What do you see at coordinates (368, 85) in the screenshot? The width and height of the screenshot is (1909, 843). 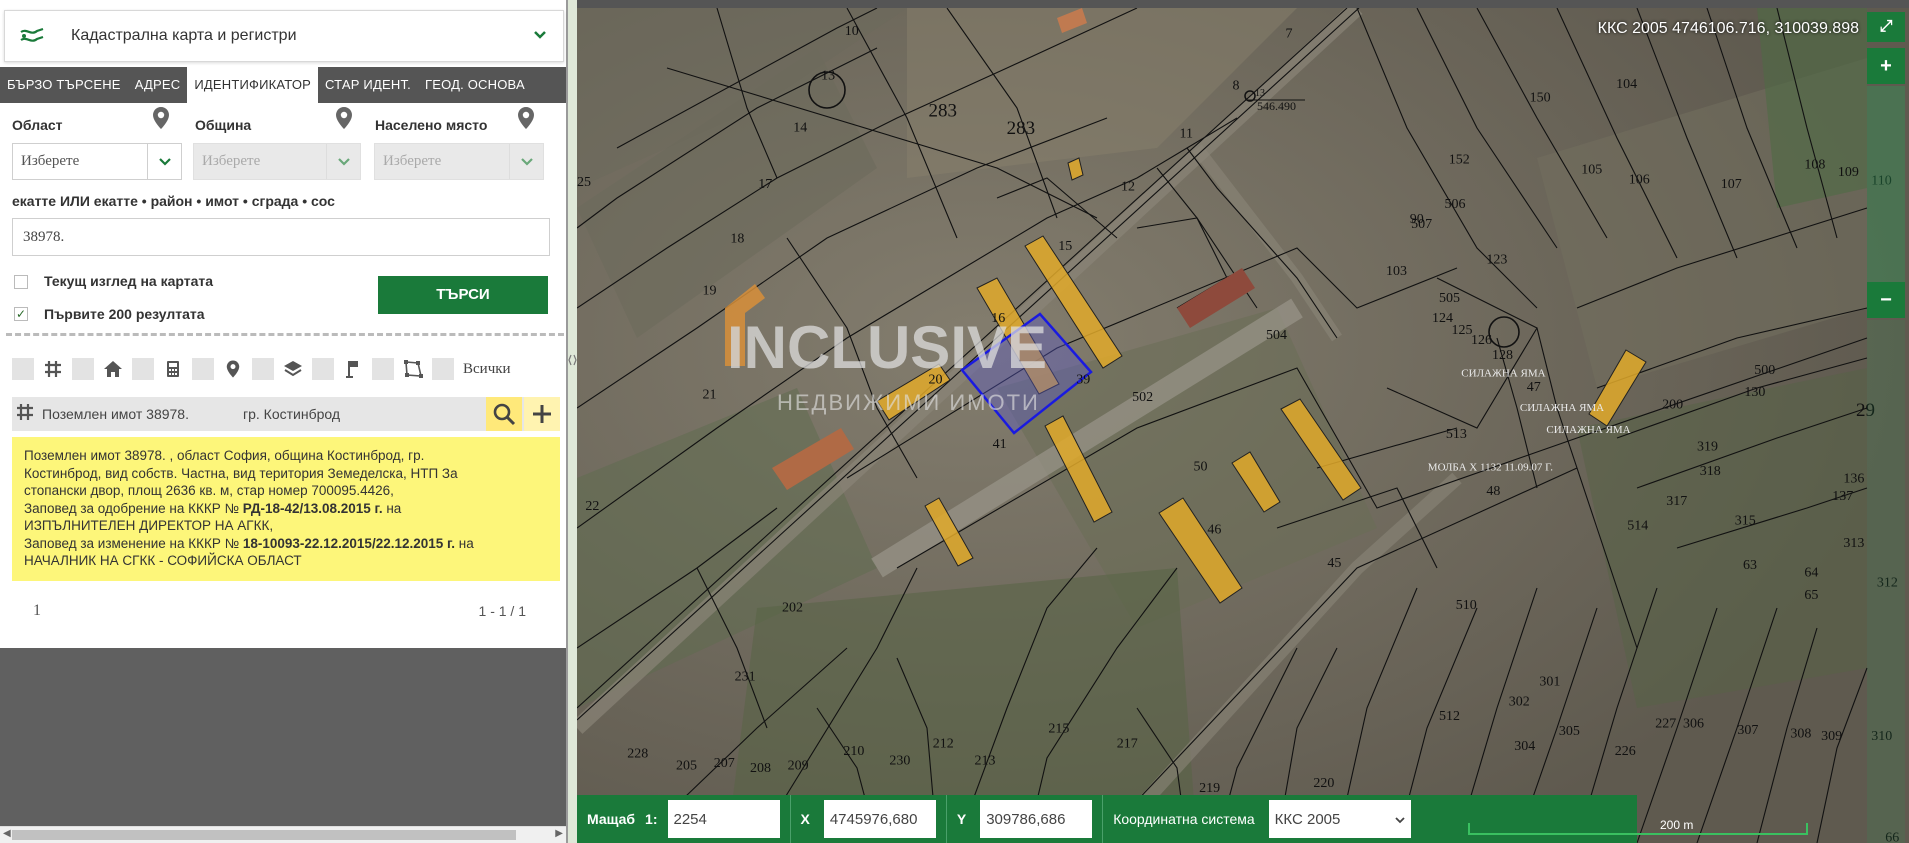 I see `tab-old-identifier: СТАР ИДЕНТ.` at bounding box center [368, 85].